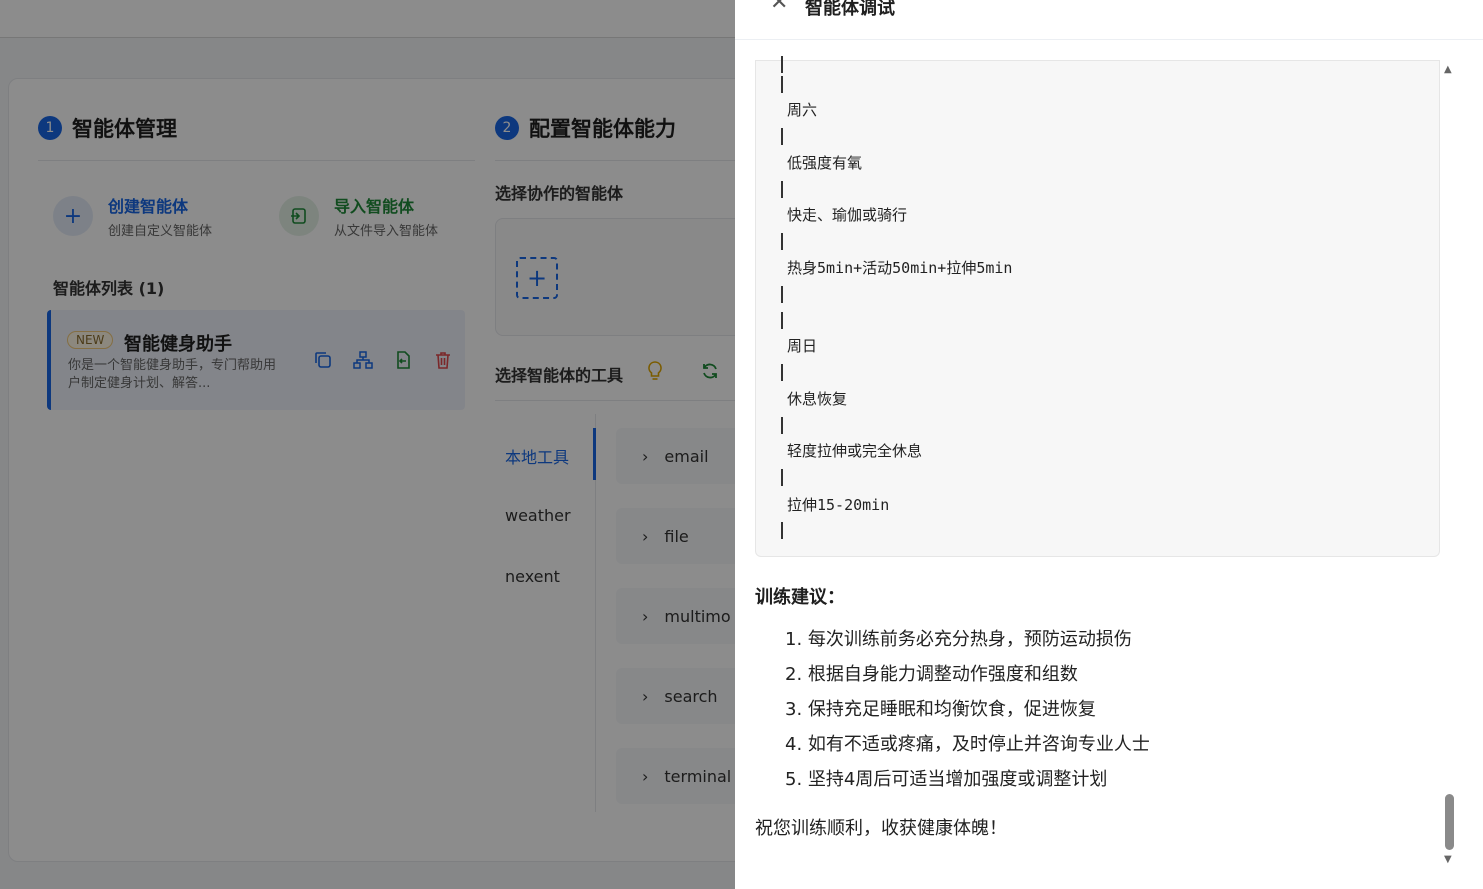 The image size is (1483, 889). I want to click on code-line: 周六, so click(802, 110).